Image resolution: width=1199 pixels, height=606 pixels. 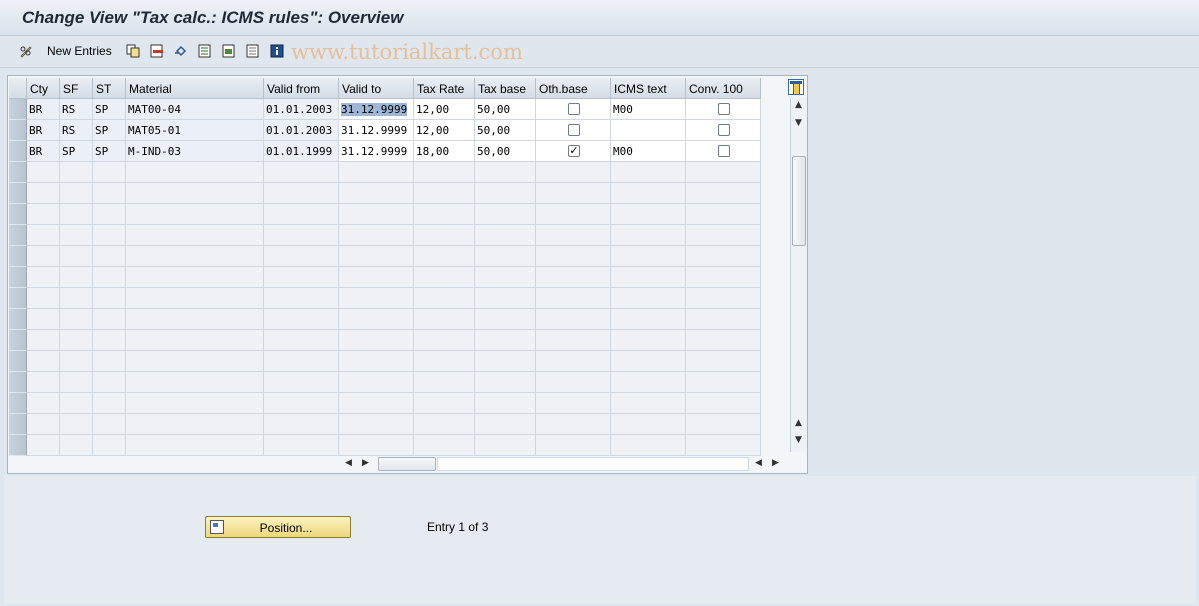 What do you see at coordinates (444, 88) in the screenshot?
I see `column-header: Tax Rate` at bounding box center [444, 88].